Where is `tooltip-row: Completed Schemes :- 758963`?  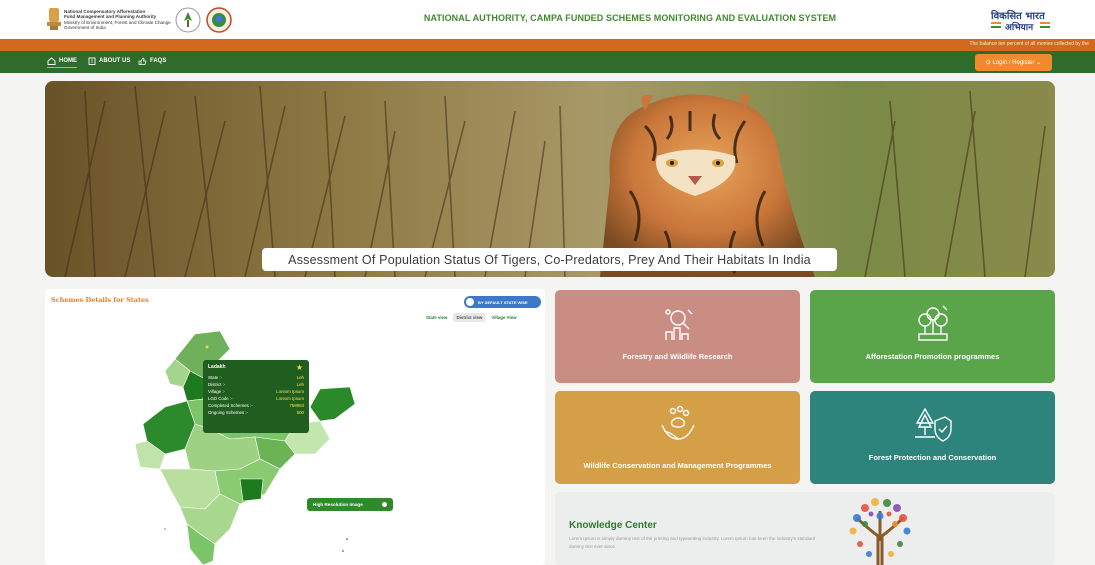
tooltip-row: Completed Schemes :- 758963 is located at coordinates (256, 405).